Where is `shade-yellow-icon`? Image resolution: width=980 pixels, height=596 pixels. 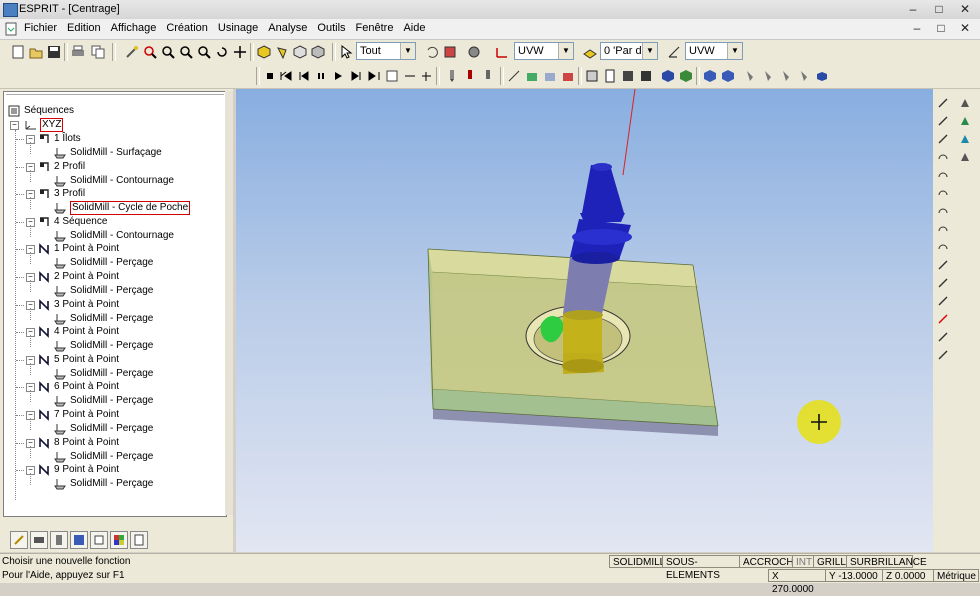
shade-yellow-icon is located at coordinates (282, 52).